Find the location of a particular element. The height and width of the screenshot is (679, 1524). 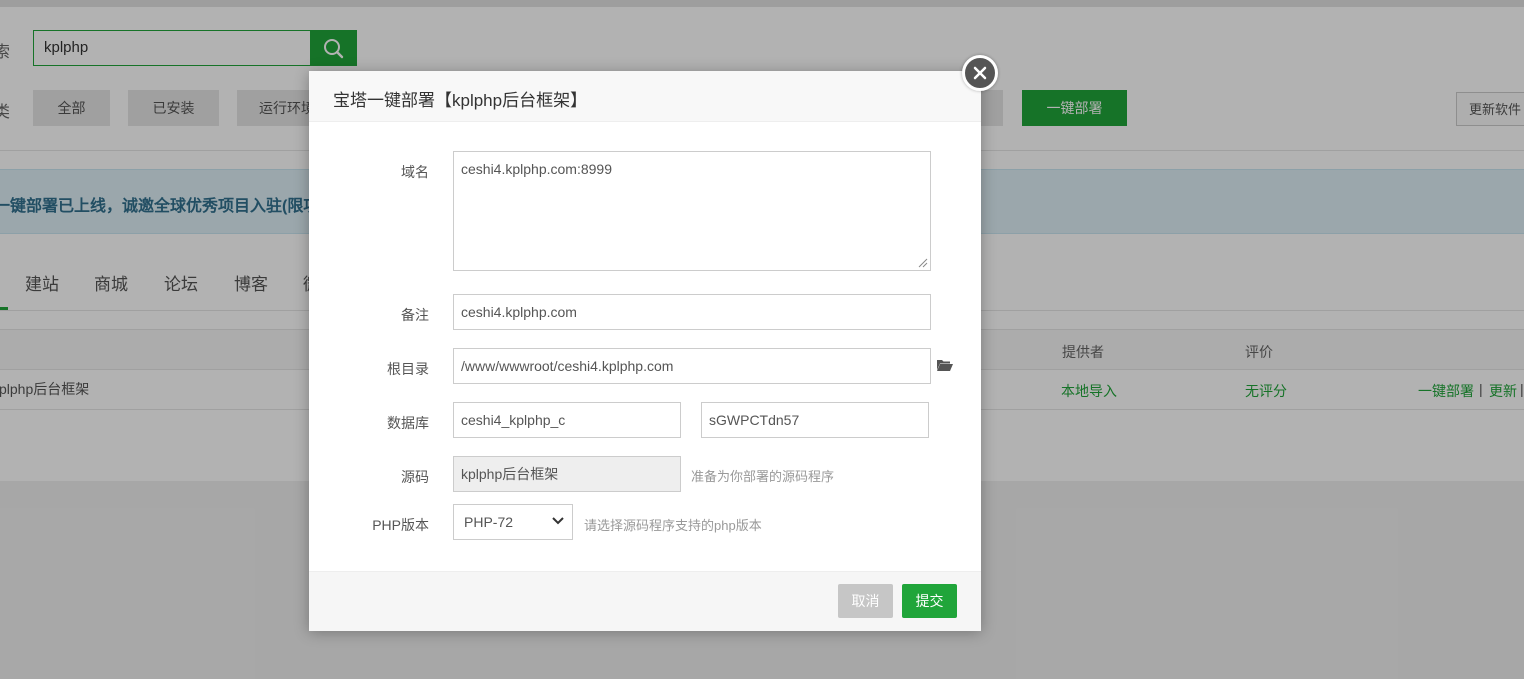

php-version-hint: 请选择源码程序支持的php版本 is located at coordinates (673, 525).